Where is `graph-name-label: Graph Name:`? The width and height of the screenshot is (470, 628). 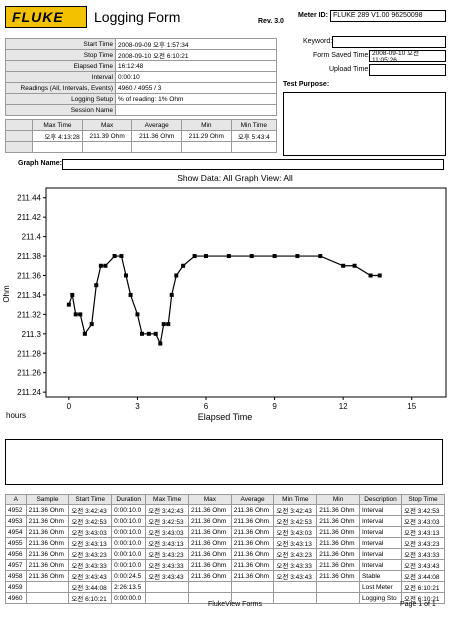 graph-name-label: Graph Name: is located at coordinates (40, 163).